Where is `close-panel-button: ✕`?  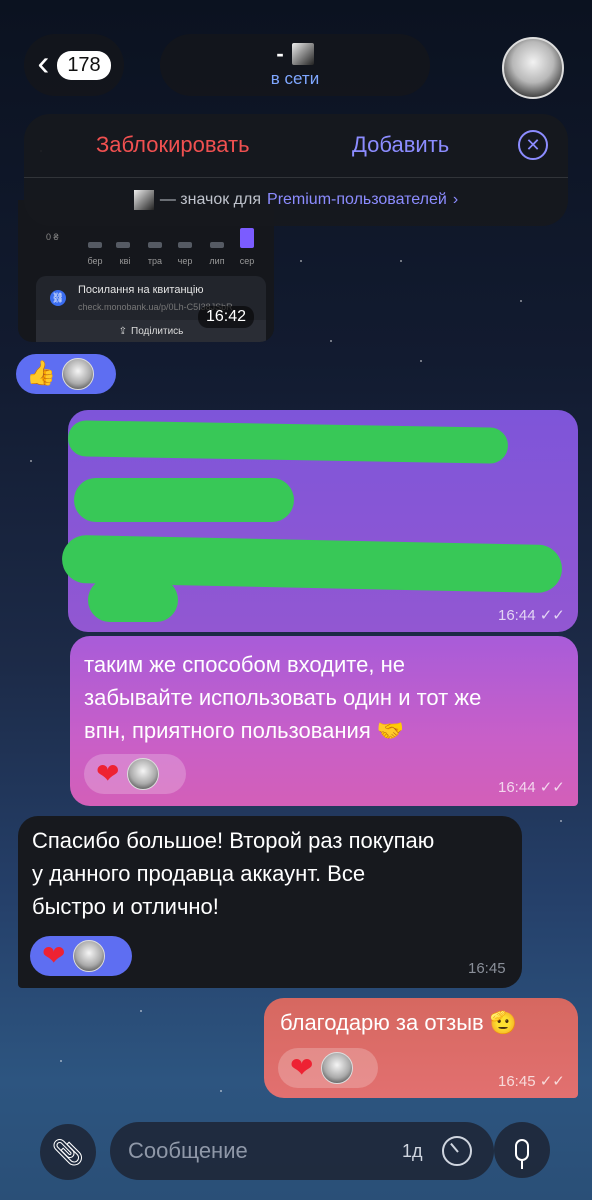
close-panel-button: ✕ is located at coordinates (533, 145).